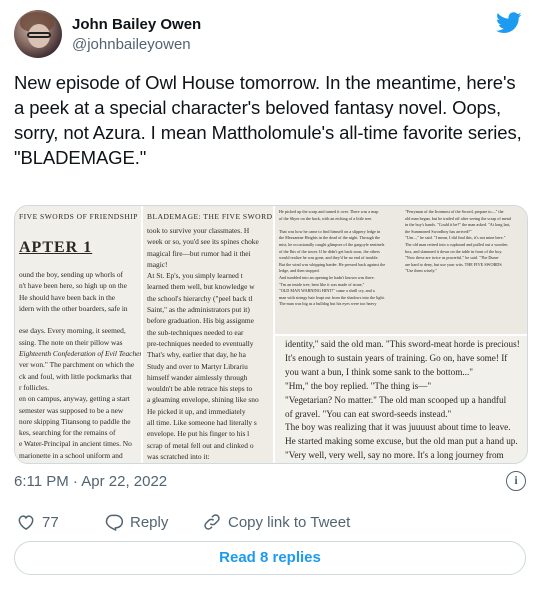  What do you see at coordinates (71, 410) in the screenshot?
I see `page-line: semester was supposed to be a new` at bounding box center [71, 410].